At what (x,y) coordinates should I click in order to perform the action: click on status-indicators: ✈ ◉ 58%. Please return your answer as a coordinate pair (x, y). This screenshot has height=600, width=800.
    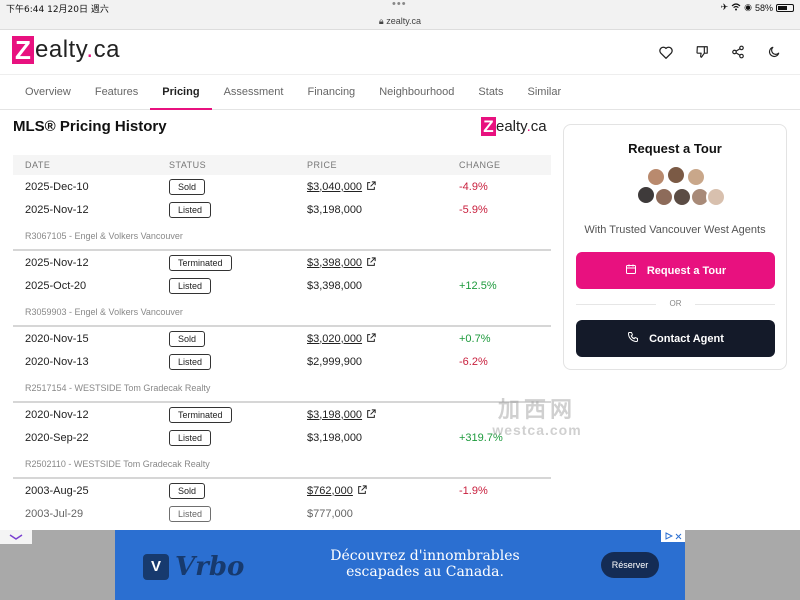
    Looking at the image, I should click on (757, 7).